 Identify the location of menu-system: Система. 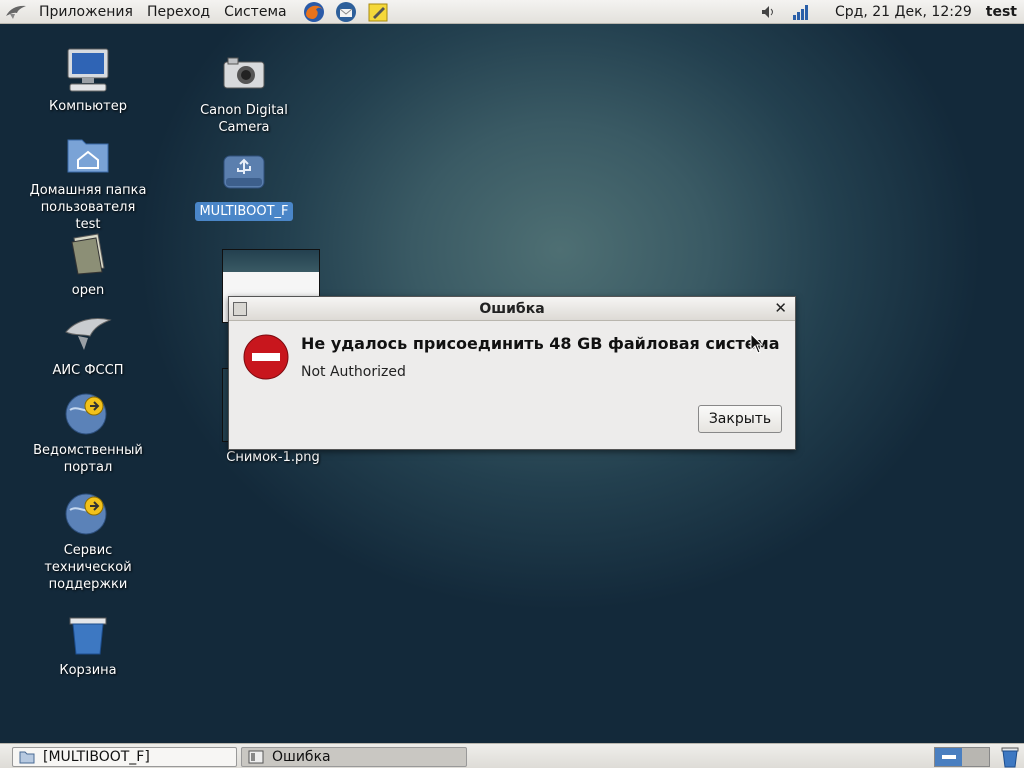
(255, 12).